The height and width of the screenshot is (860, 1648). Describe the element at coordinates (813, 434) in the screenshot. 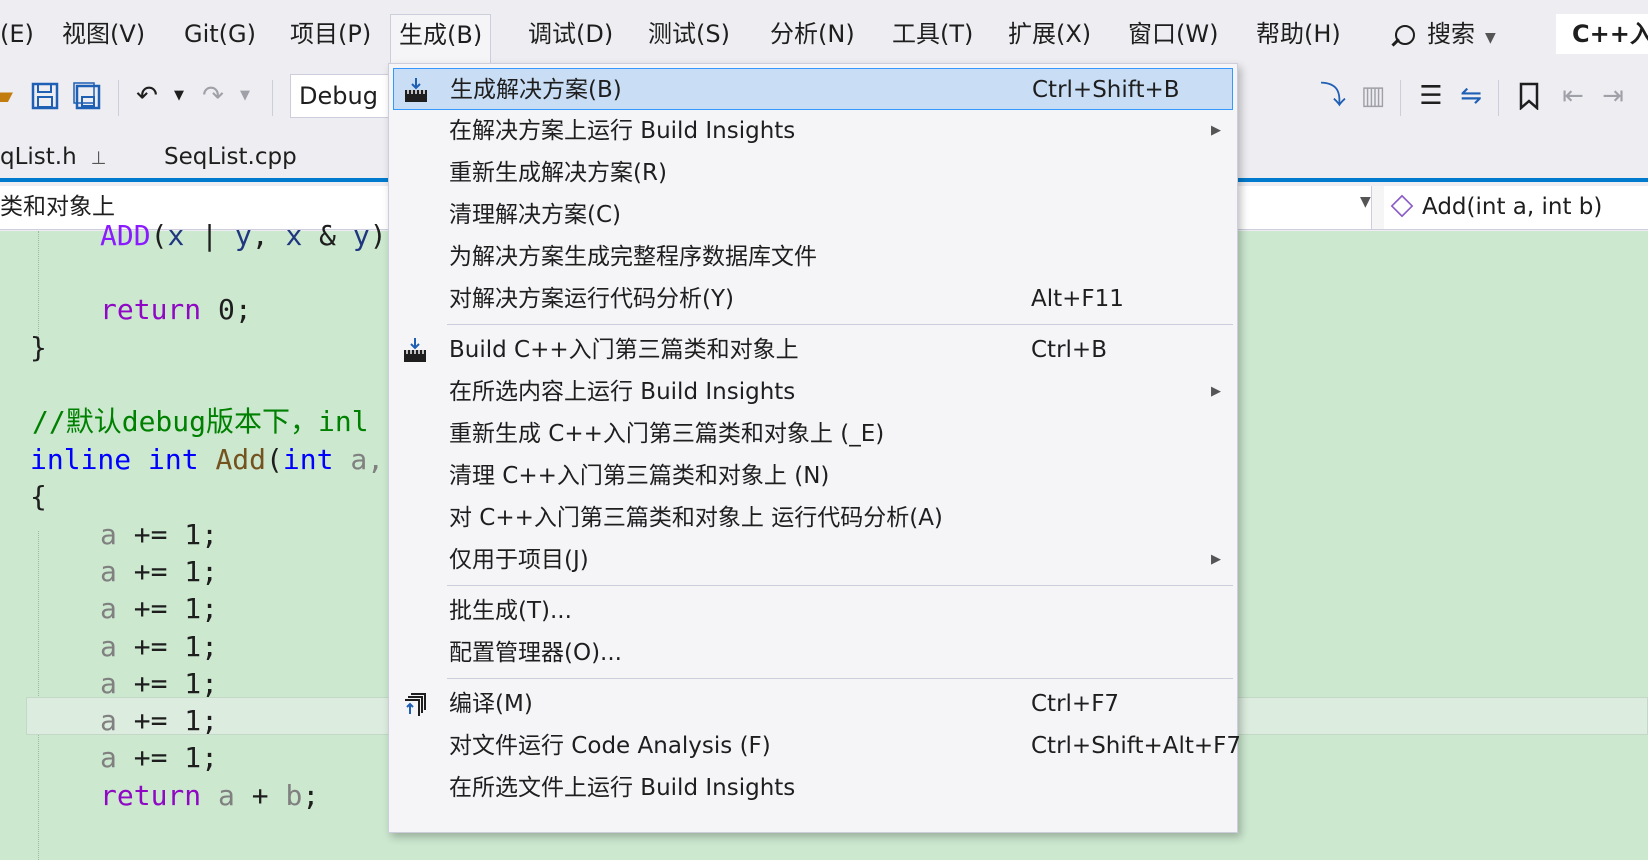

I see `menu-item-rebuild-project: 重新生成 C++入门第三篇类和对象上 (_E)` at that location.